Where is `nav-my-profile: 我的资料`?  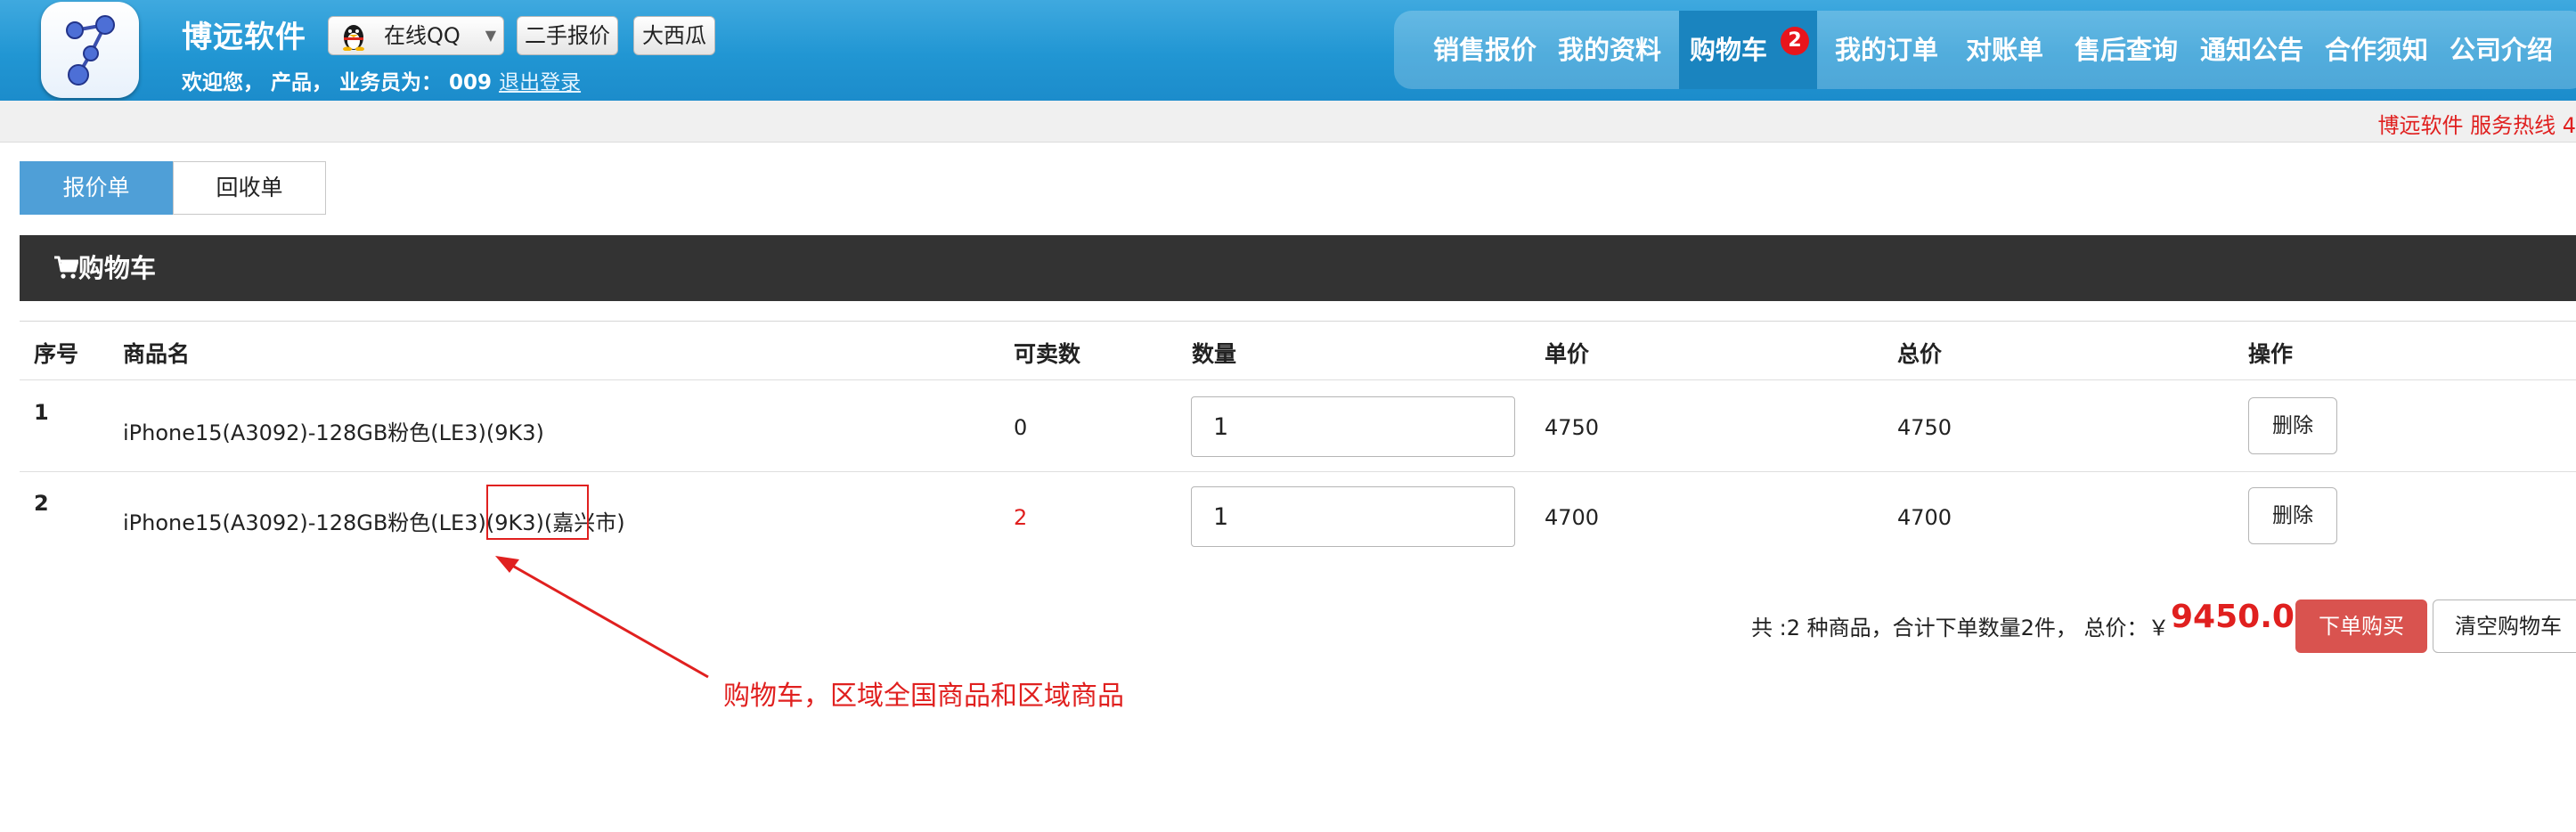 nav-my-profile: 我的资料 is located at coordinates (1610, 50).